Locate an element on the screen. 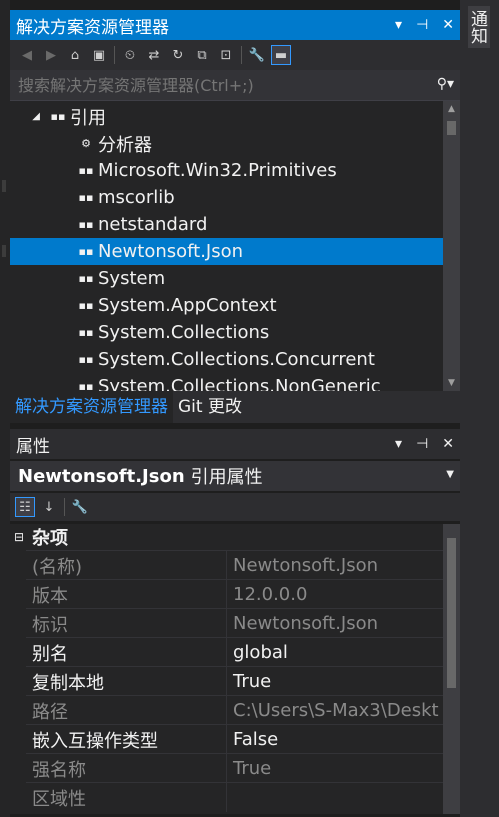  right-tool-strip: 通知 is located at coordinates (479, 408).